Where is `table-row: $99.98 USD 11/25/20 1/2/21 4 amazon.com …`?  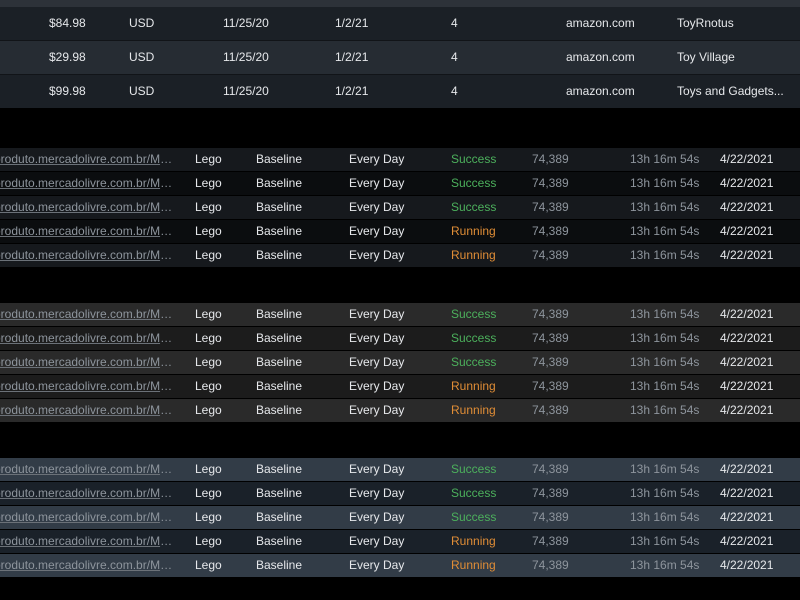 table-row: $99.98 USD 11/25/20 1/2/21 4 amazon.com … is located at coordinates (400, 91).